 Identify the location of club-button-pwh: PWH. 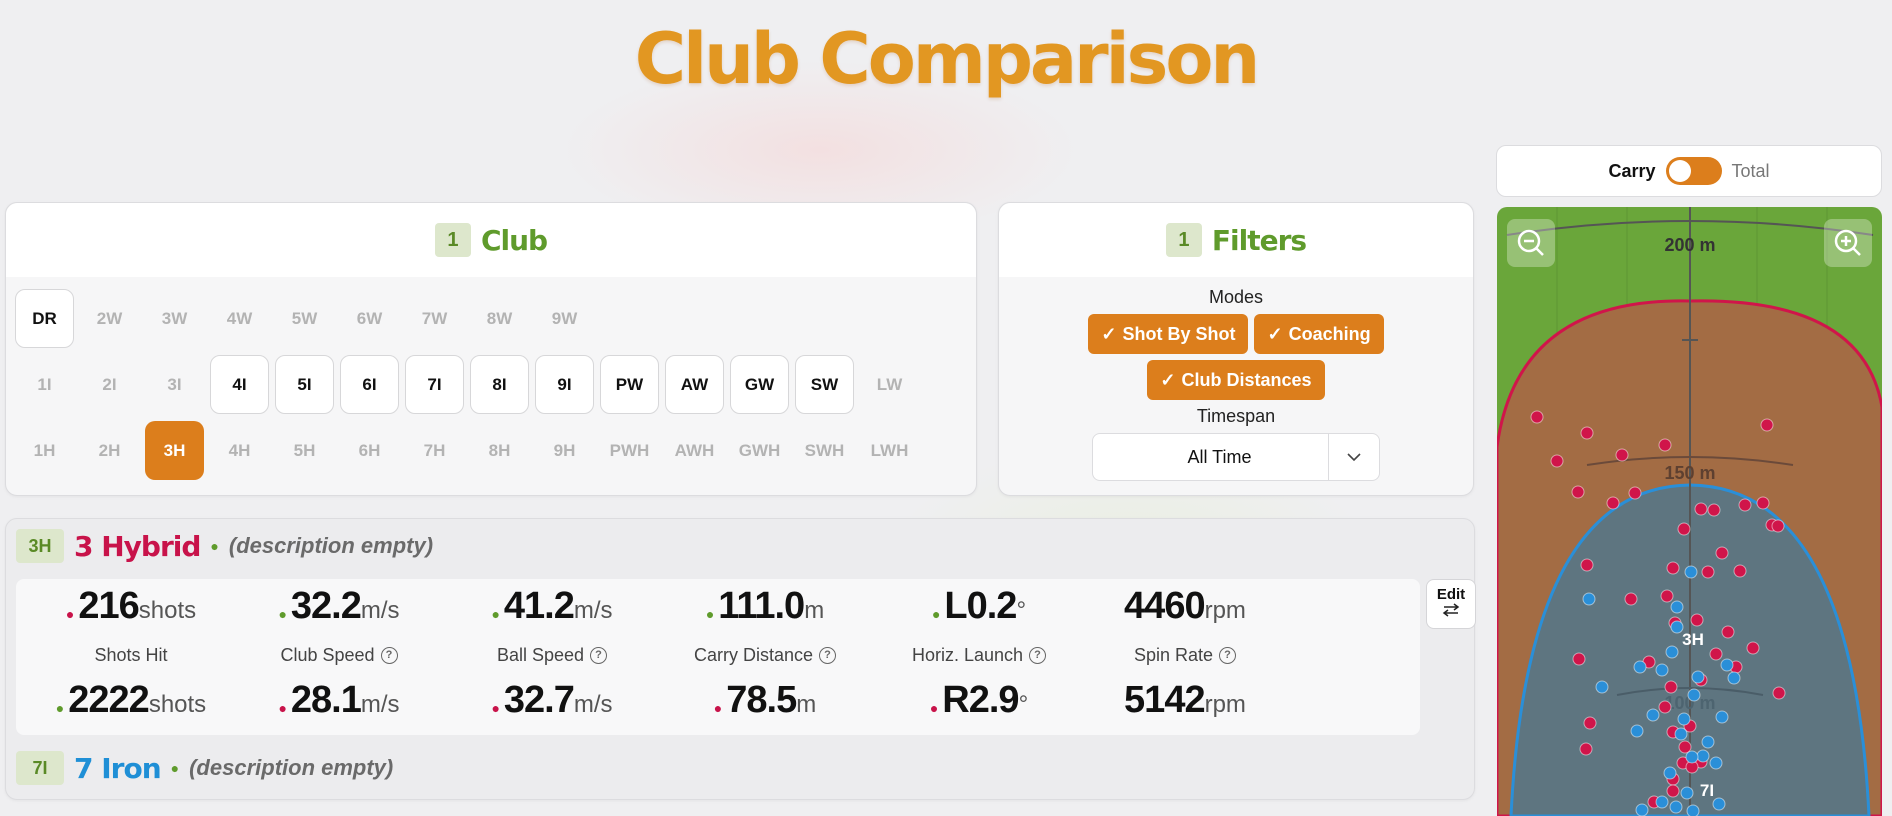
(629, 450).